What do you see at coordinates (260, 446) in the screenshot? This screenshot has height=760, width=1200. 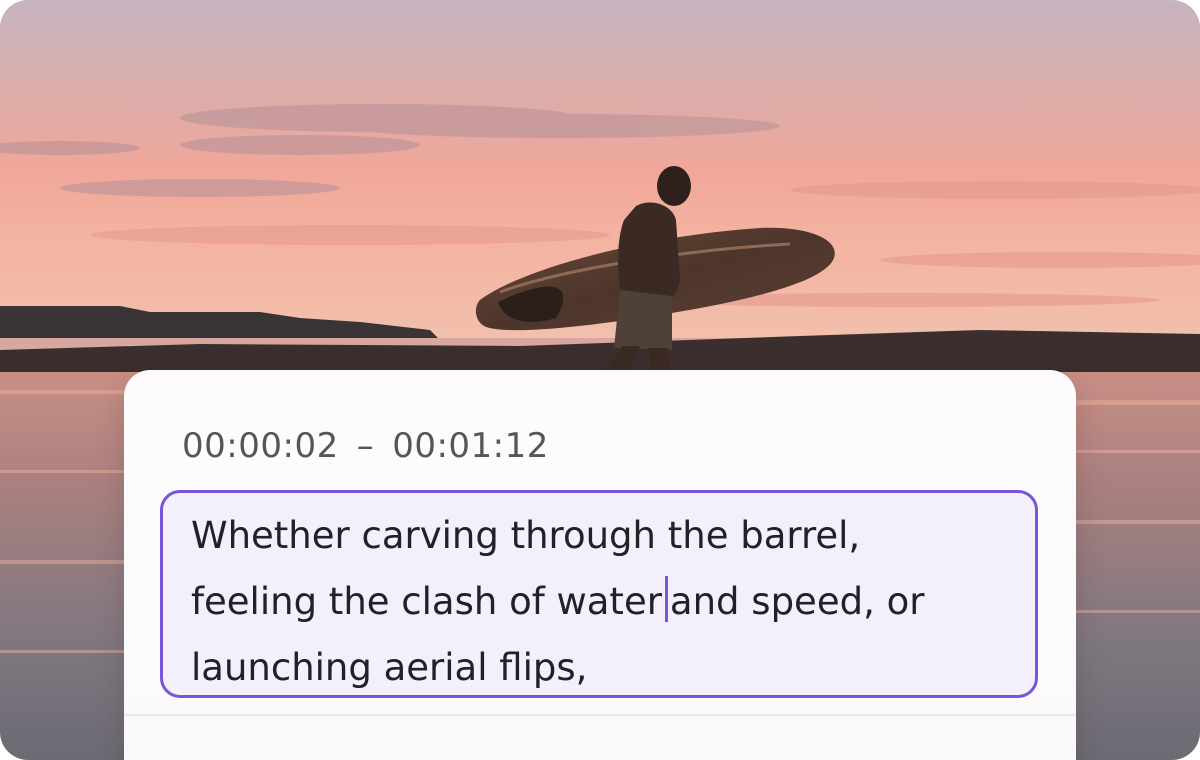 I see `start-timecode: 00:00:02` at bounding box center [260, 446].